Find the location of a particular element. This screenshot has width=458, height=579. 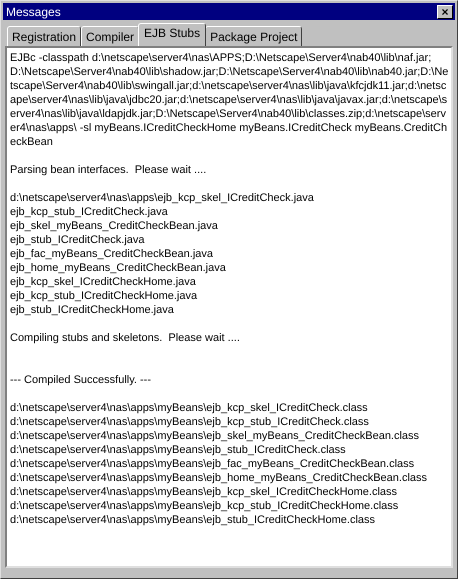

log-line: d:\netscape\server4\nas\apps\myBeans\ejb_fac_myBeans_CreditCheckBean.class is located at coordinates (213, 464).